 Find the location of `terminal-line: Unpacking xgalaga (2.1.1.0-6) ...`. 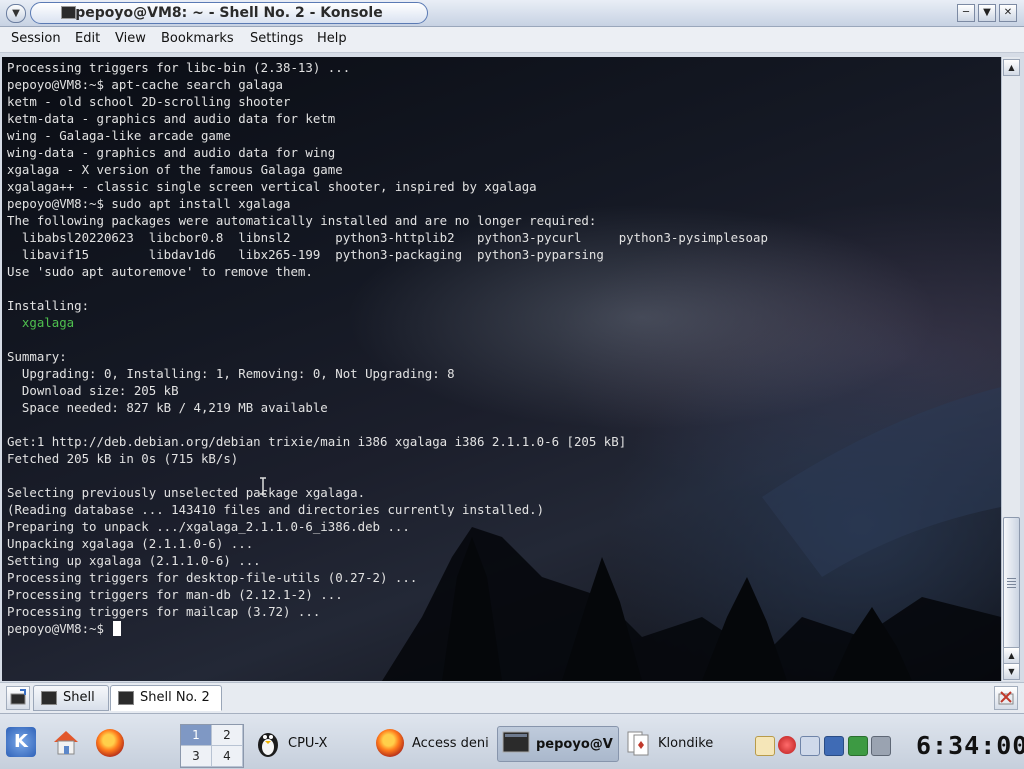

terminal-line: Unpacking xgalaga (2.1.1.0-6) ... is located at coordinates (130, 543).